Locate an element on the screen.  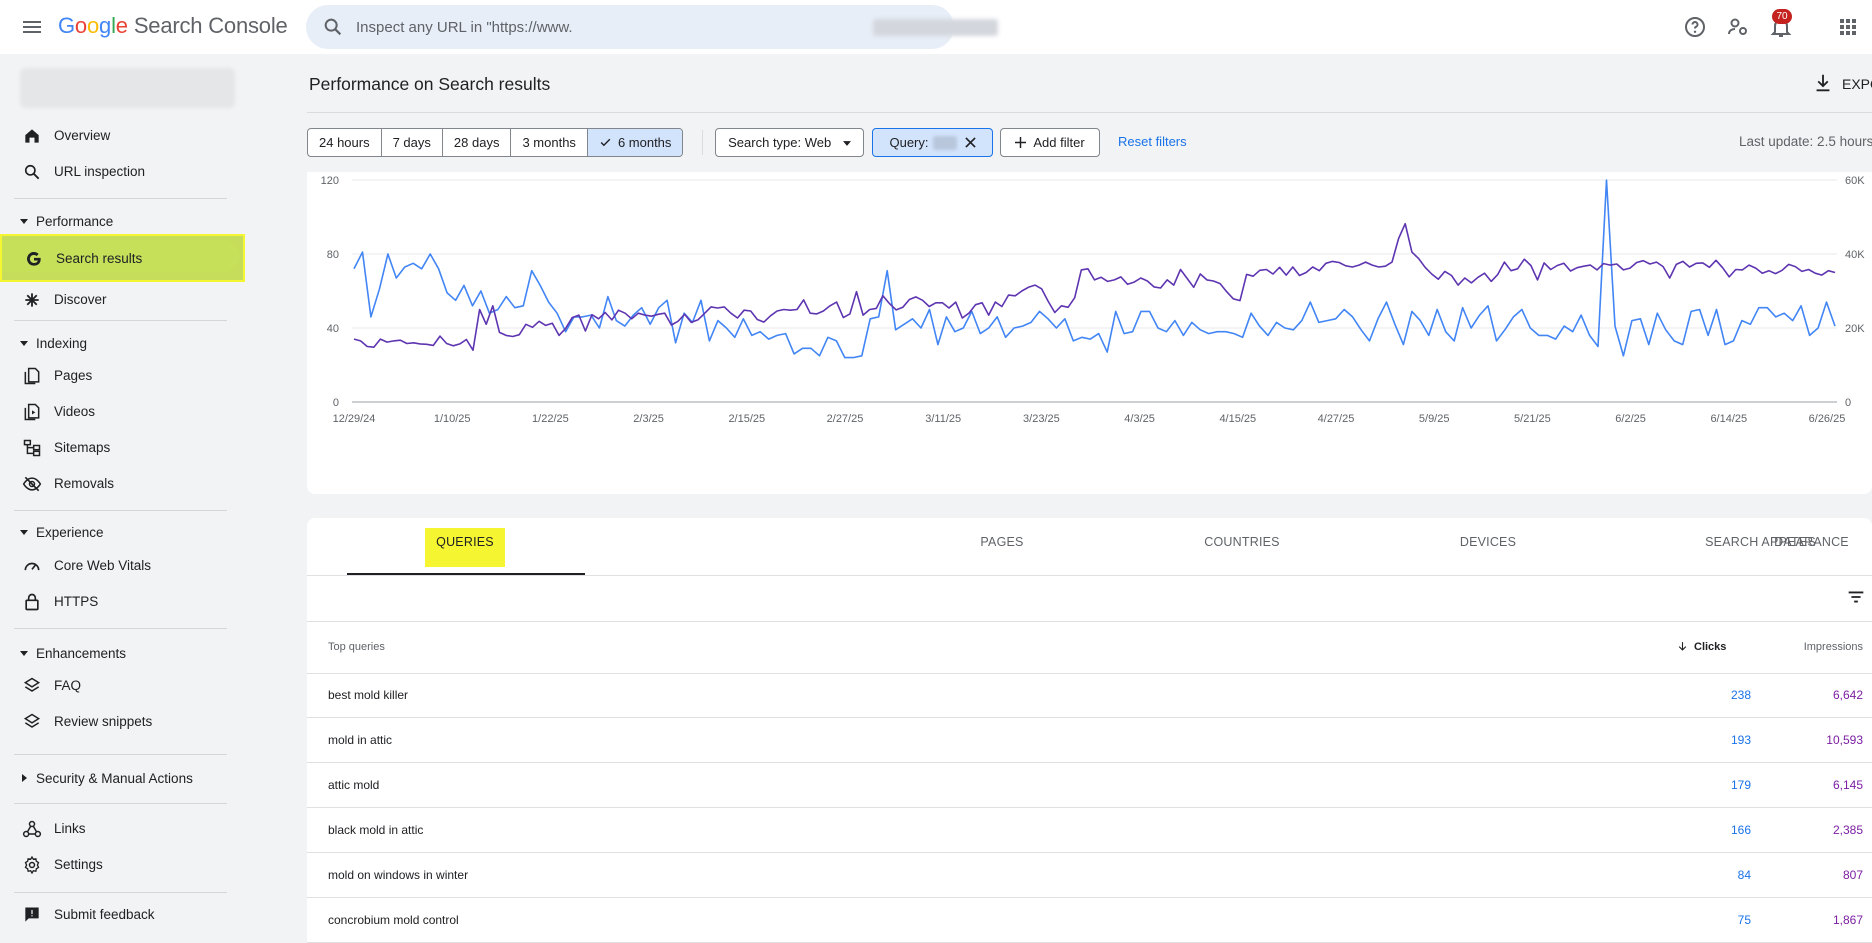
table-row: attic mold 179 6,145 is located at coordinates (1089, 786).